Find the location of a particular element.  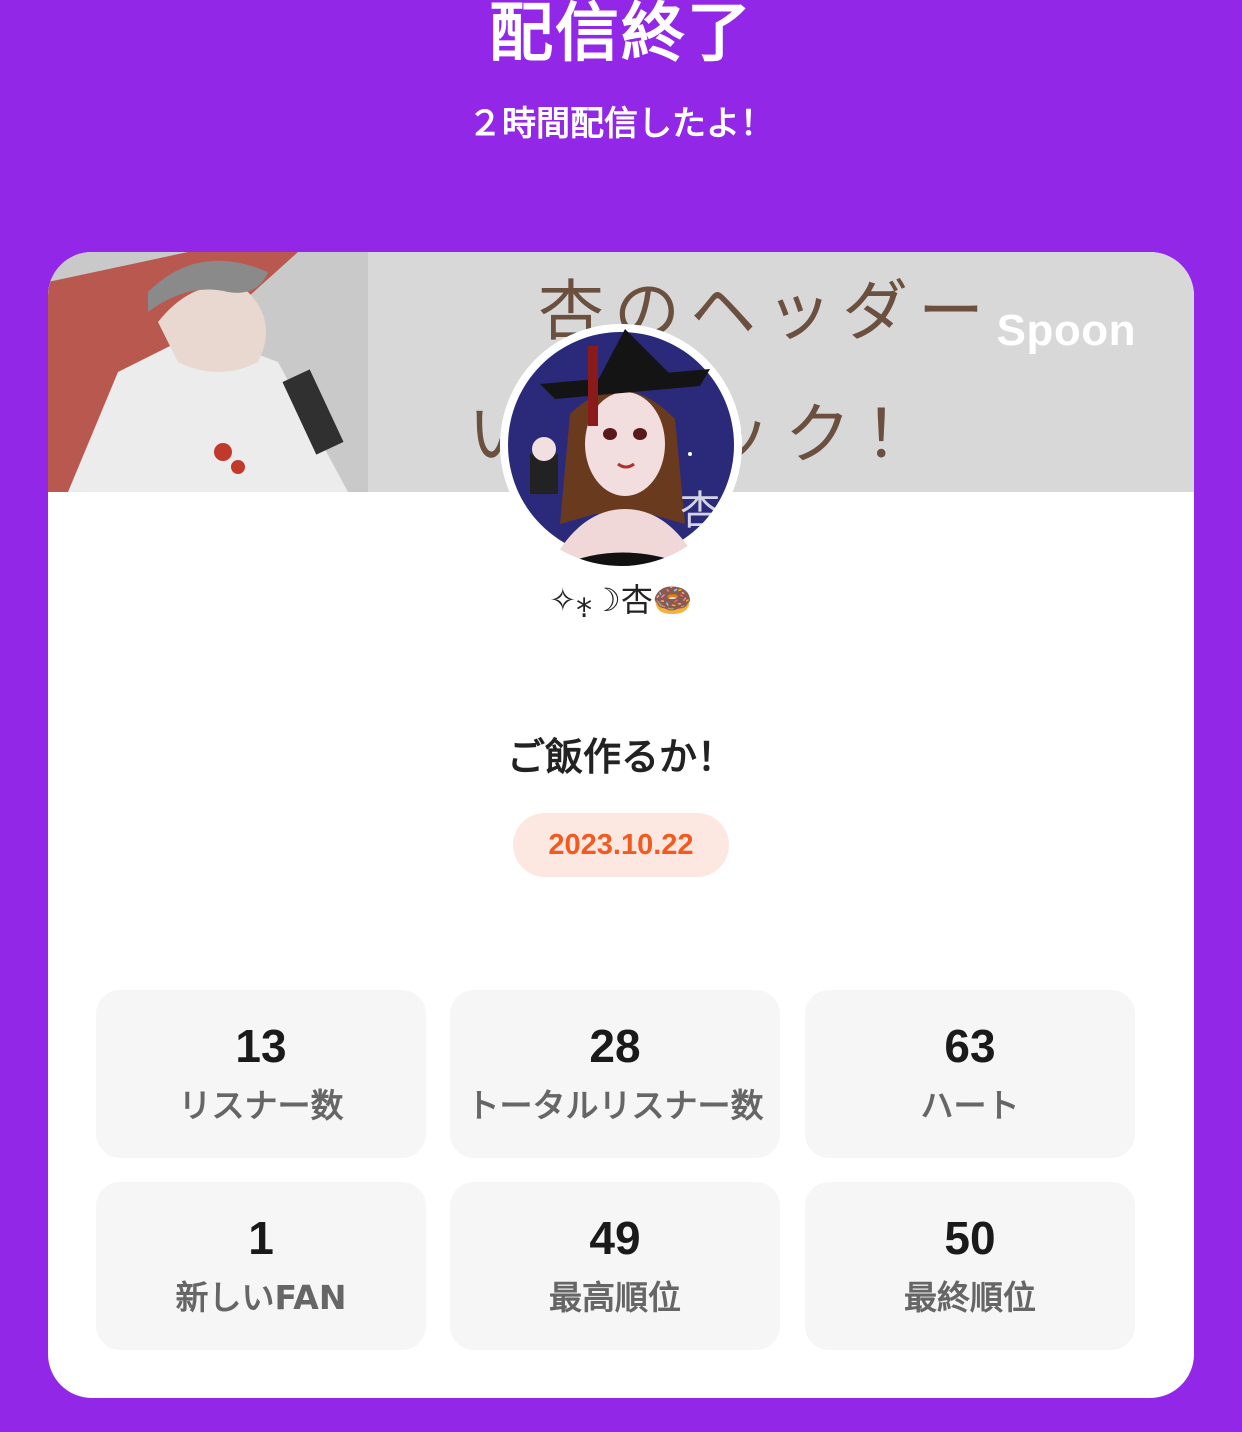

svg-text: 杏 is located at coordinates (700, 511).